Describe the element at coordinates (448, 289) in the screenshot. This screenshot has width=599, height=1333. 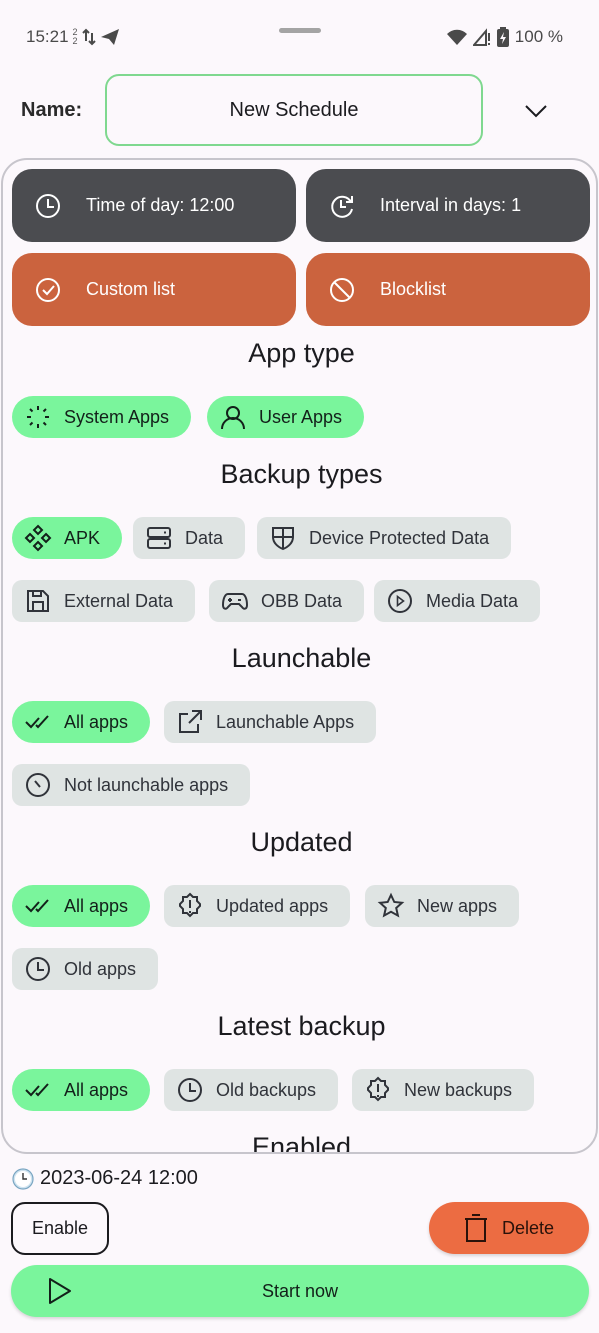
I see `blocklist-button: Blocklist` at that location.